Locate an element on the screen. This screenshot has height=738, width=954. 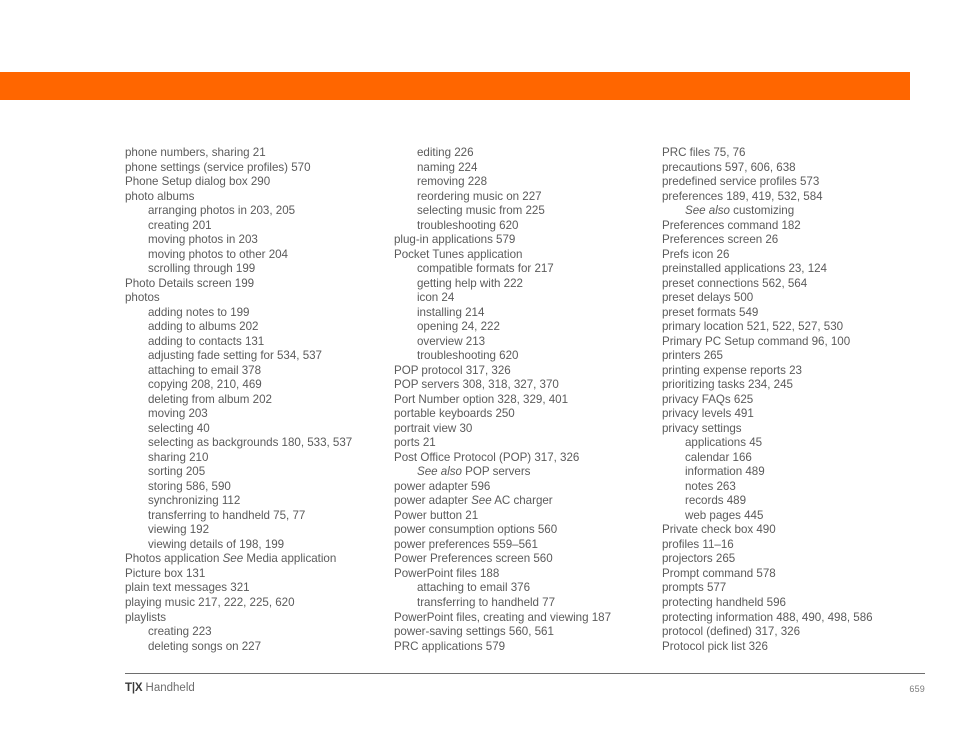
index-entry: transferring to handheld 77 is located at coordinates (486, 602).